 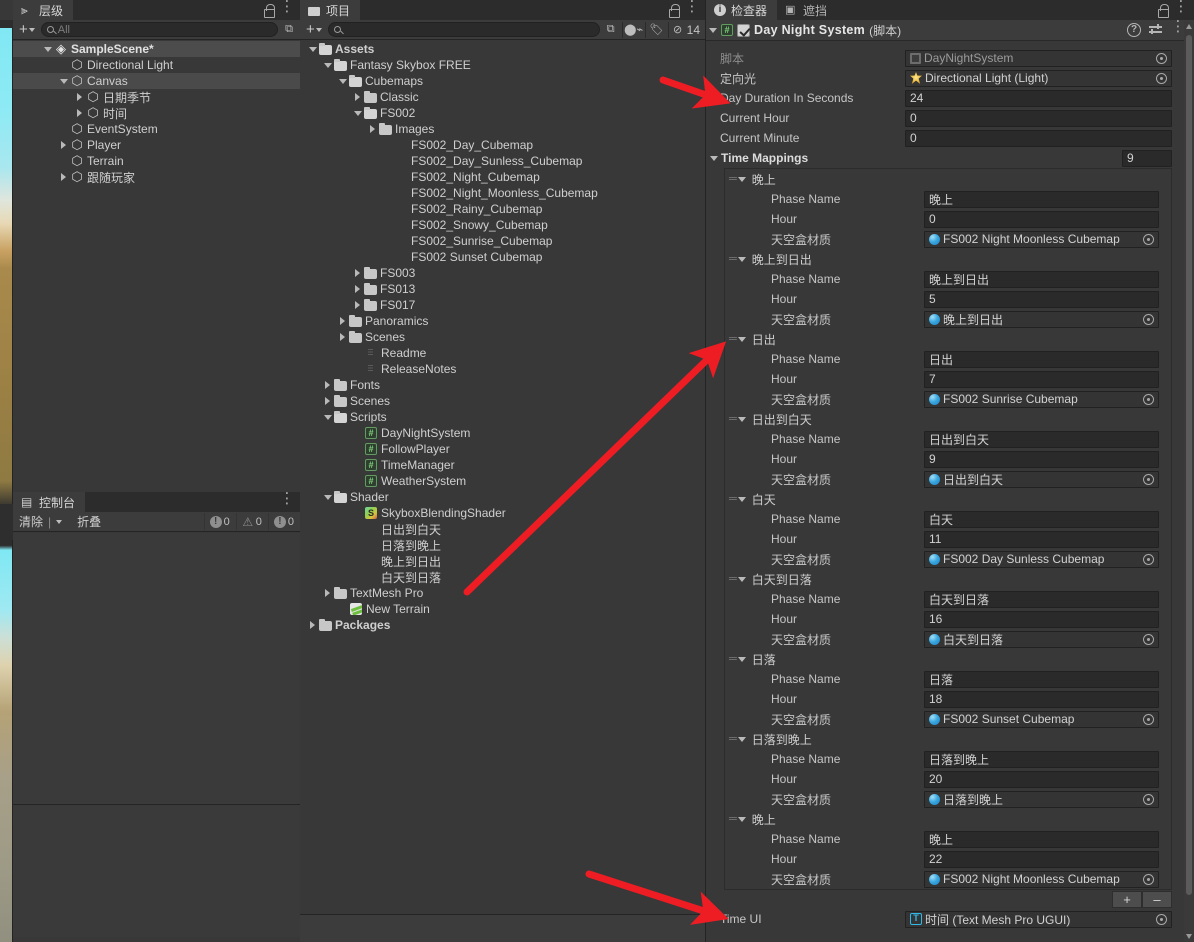 I want to click on text-field: 7, so click(x=1041, y=379).